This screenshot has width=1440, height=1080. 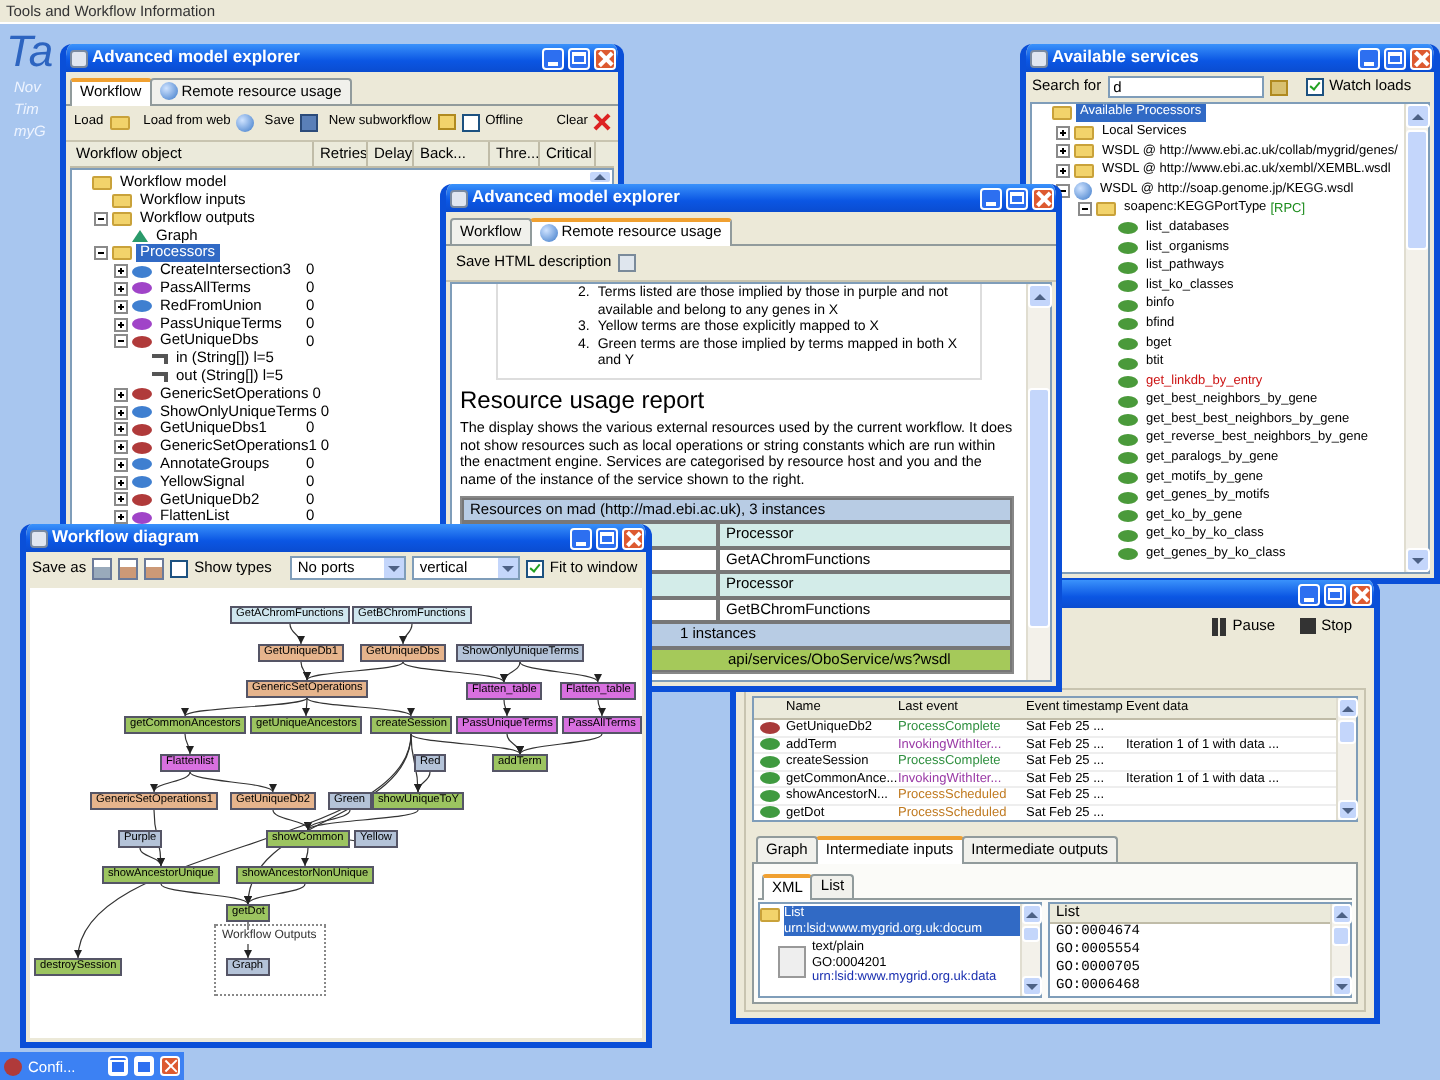 What do you see at coordinates (1307, 626) in the screenshot?
I see `stop-icon` at bounding box center [1307, 626].